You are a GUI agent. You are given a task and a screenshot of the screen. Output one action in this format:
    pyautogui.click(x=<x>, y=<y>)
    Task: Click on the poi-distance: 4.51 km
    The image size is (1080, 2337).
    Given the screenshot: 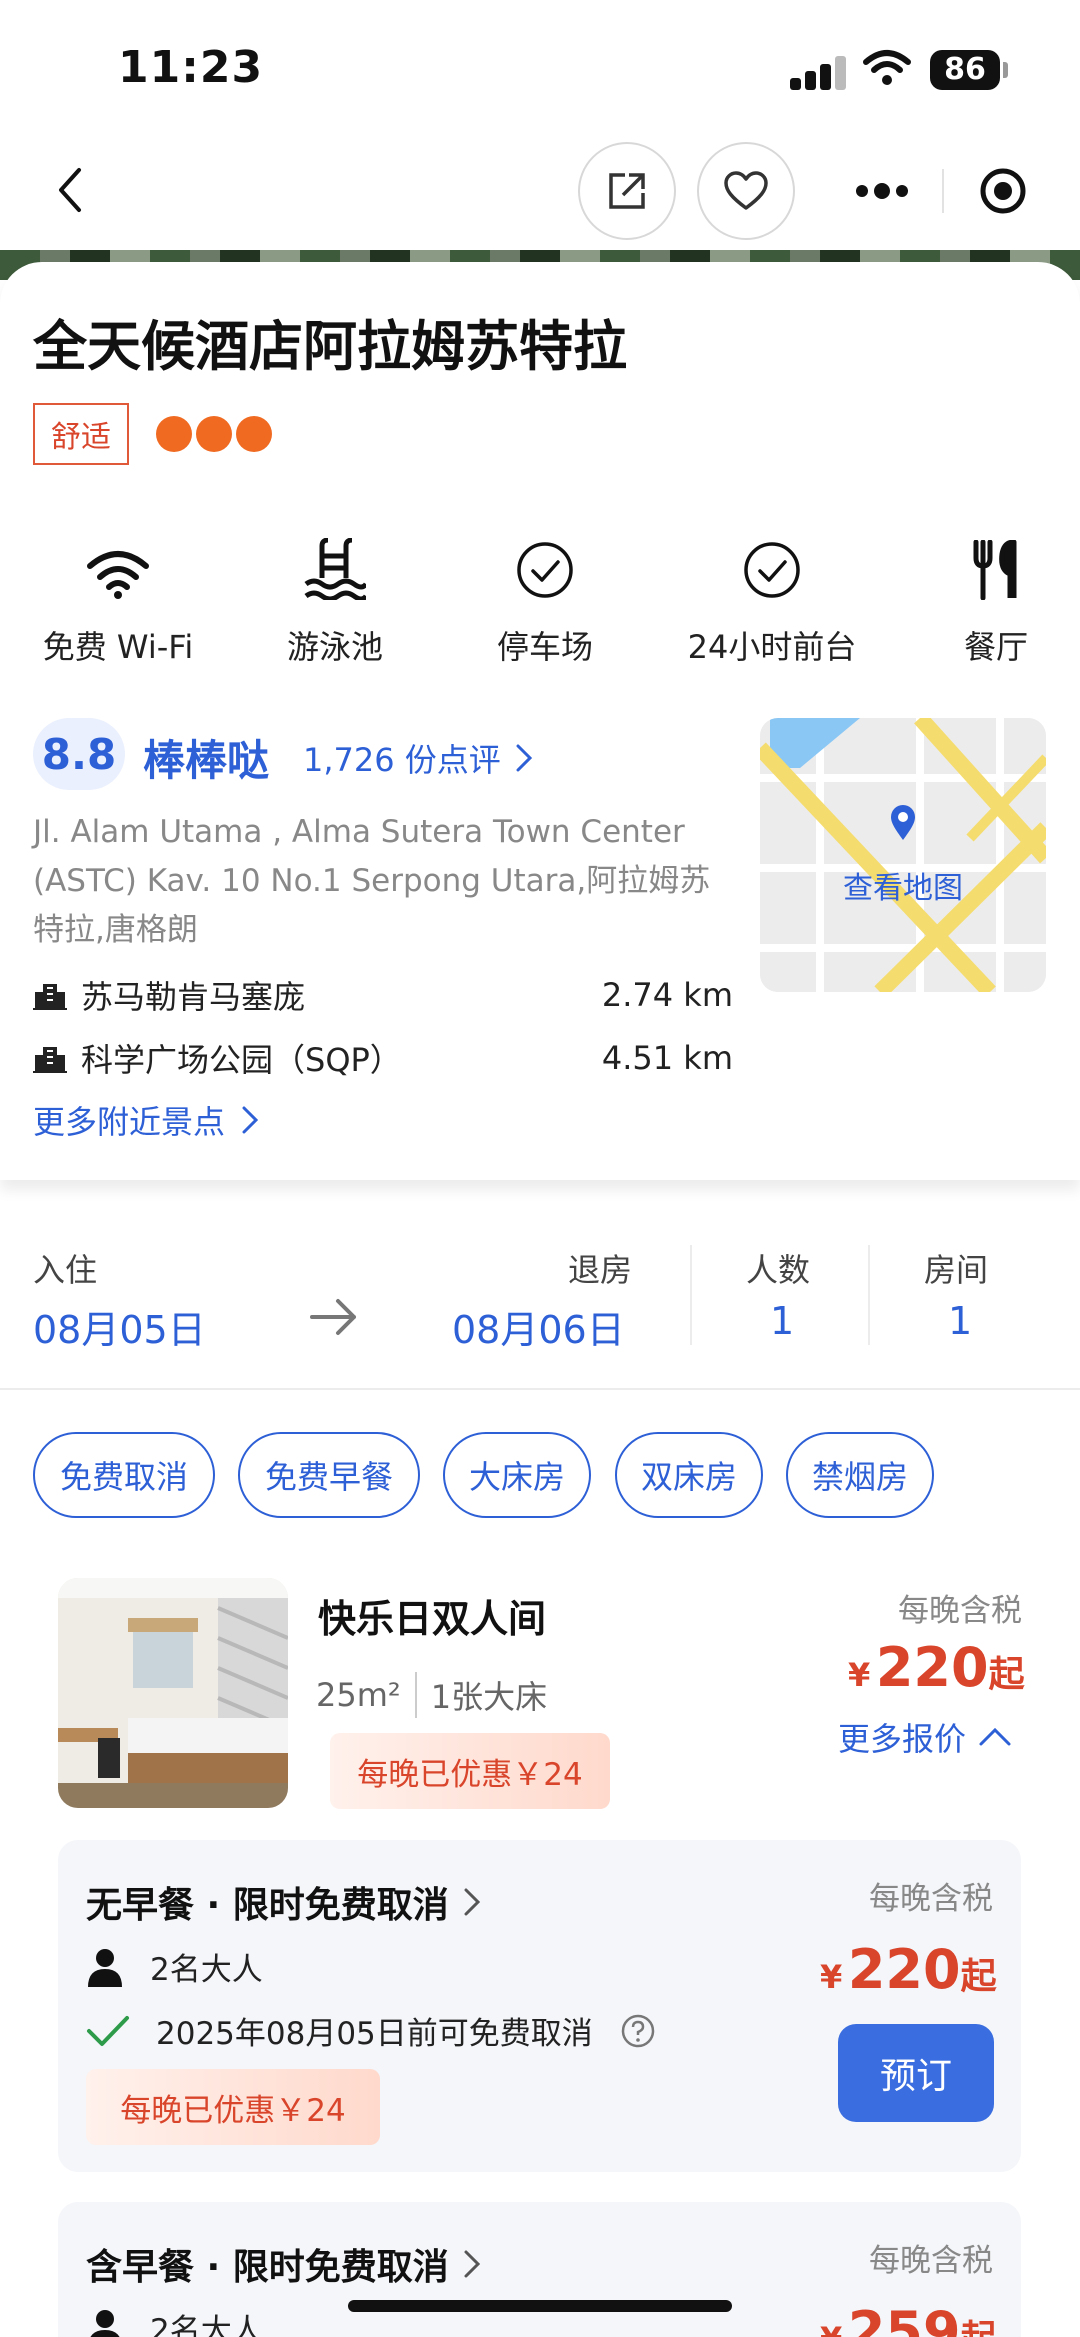 What is the action you would take?
    pyautogui.click(x=667, y=1058)
    